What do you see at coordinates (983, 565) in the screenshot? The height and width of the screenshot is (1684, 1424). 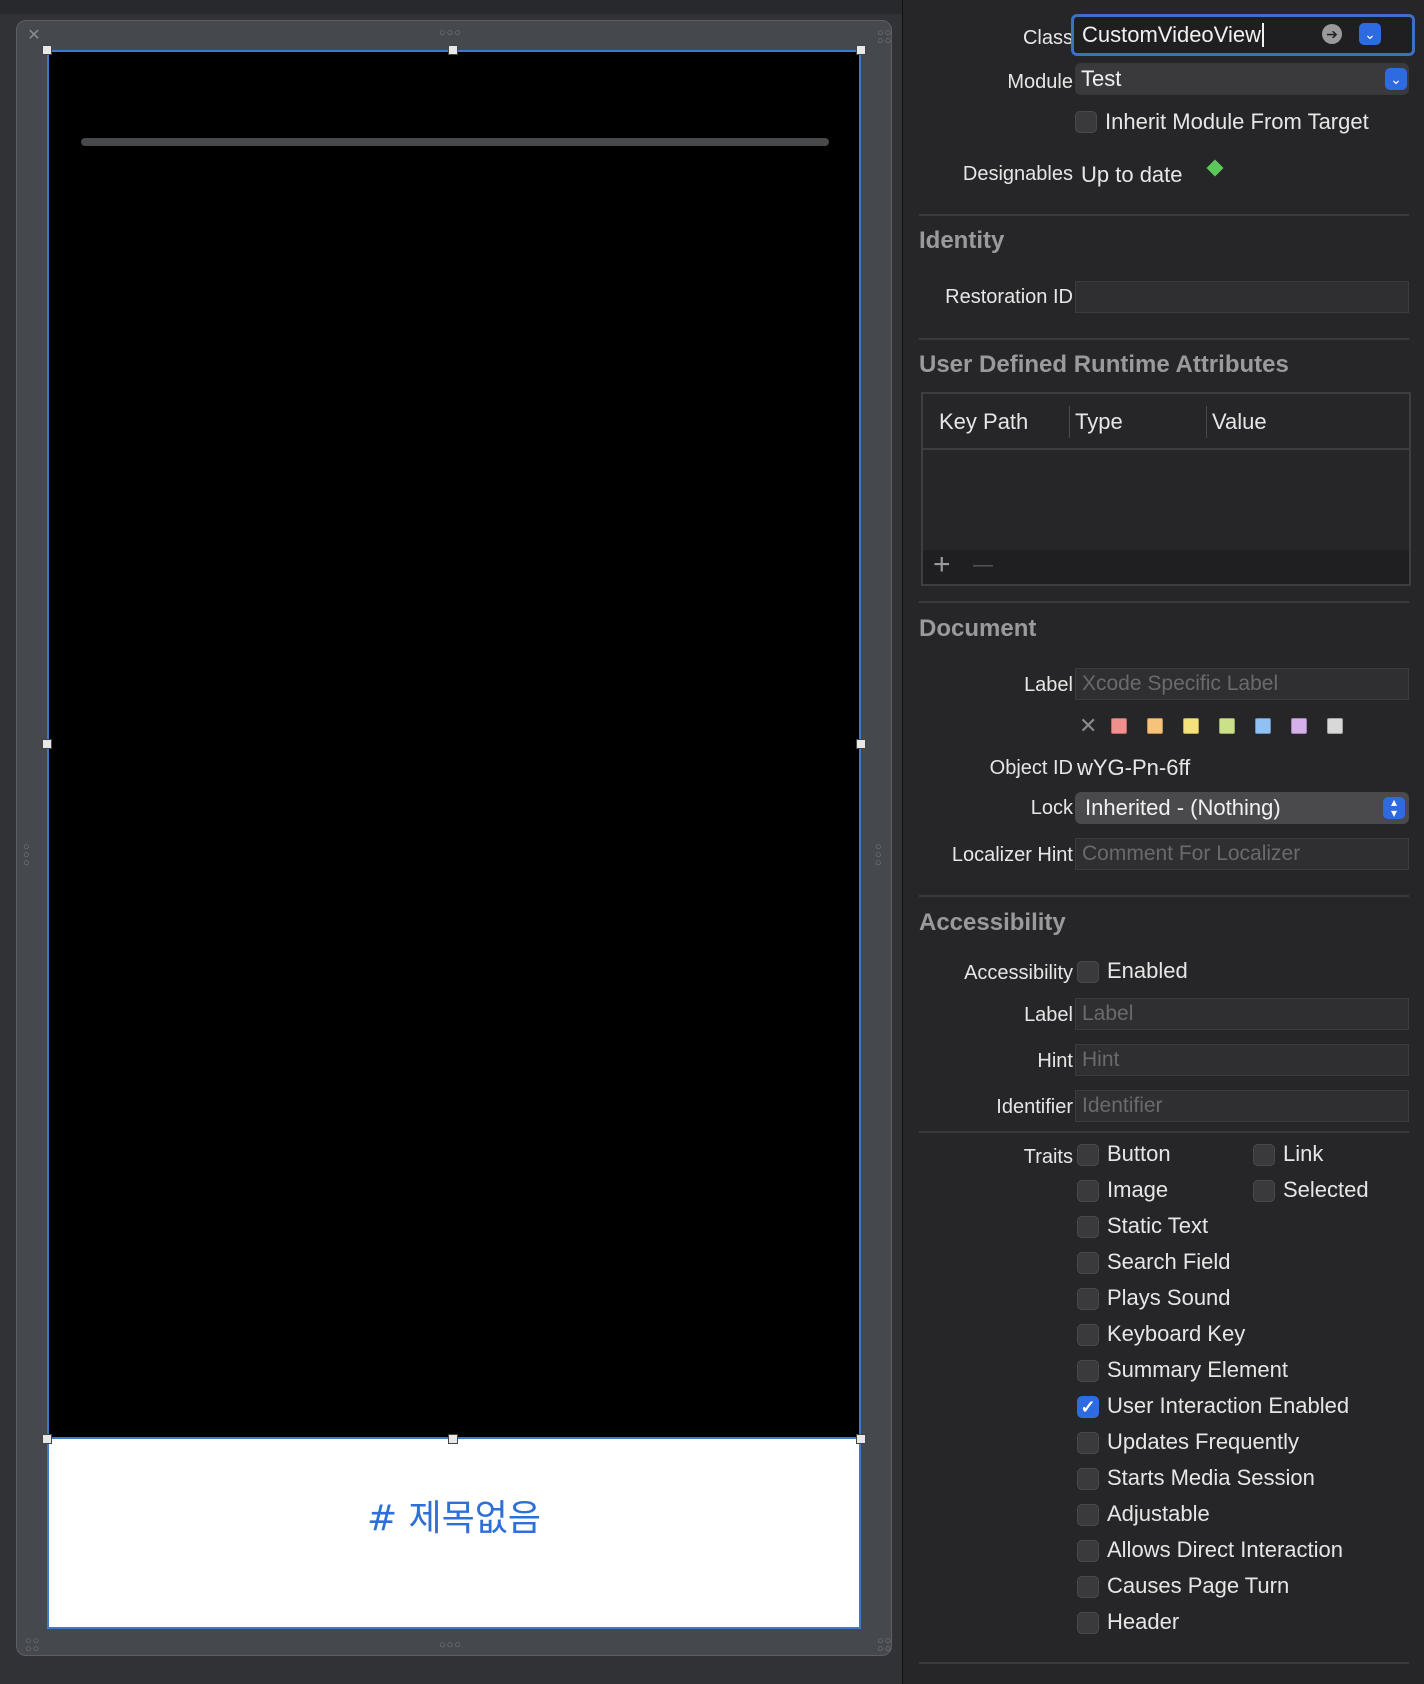 I see `remove-attribute-button: —` at bounding box center [983, 565].